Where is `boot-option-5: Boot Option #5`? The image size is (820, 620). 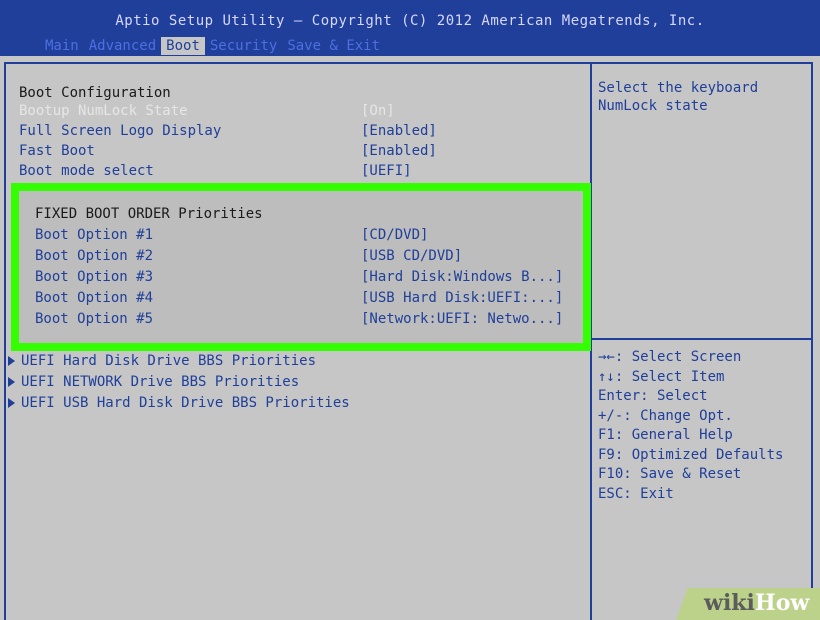 boot-option-5: Boot Option #5 is located at coordinates (94, 319).